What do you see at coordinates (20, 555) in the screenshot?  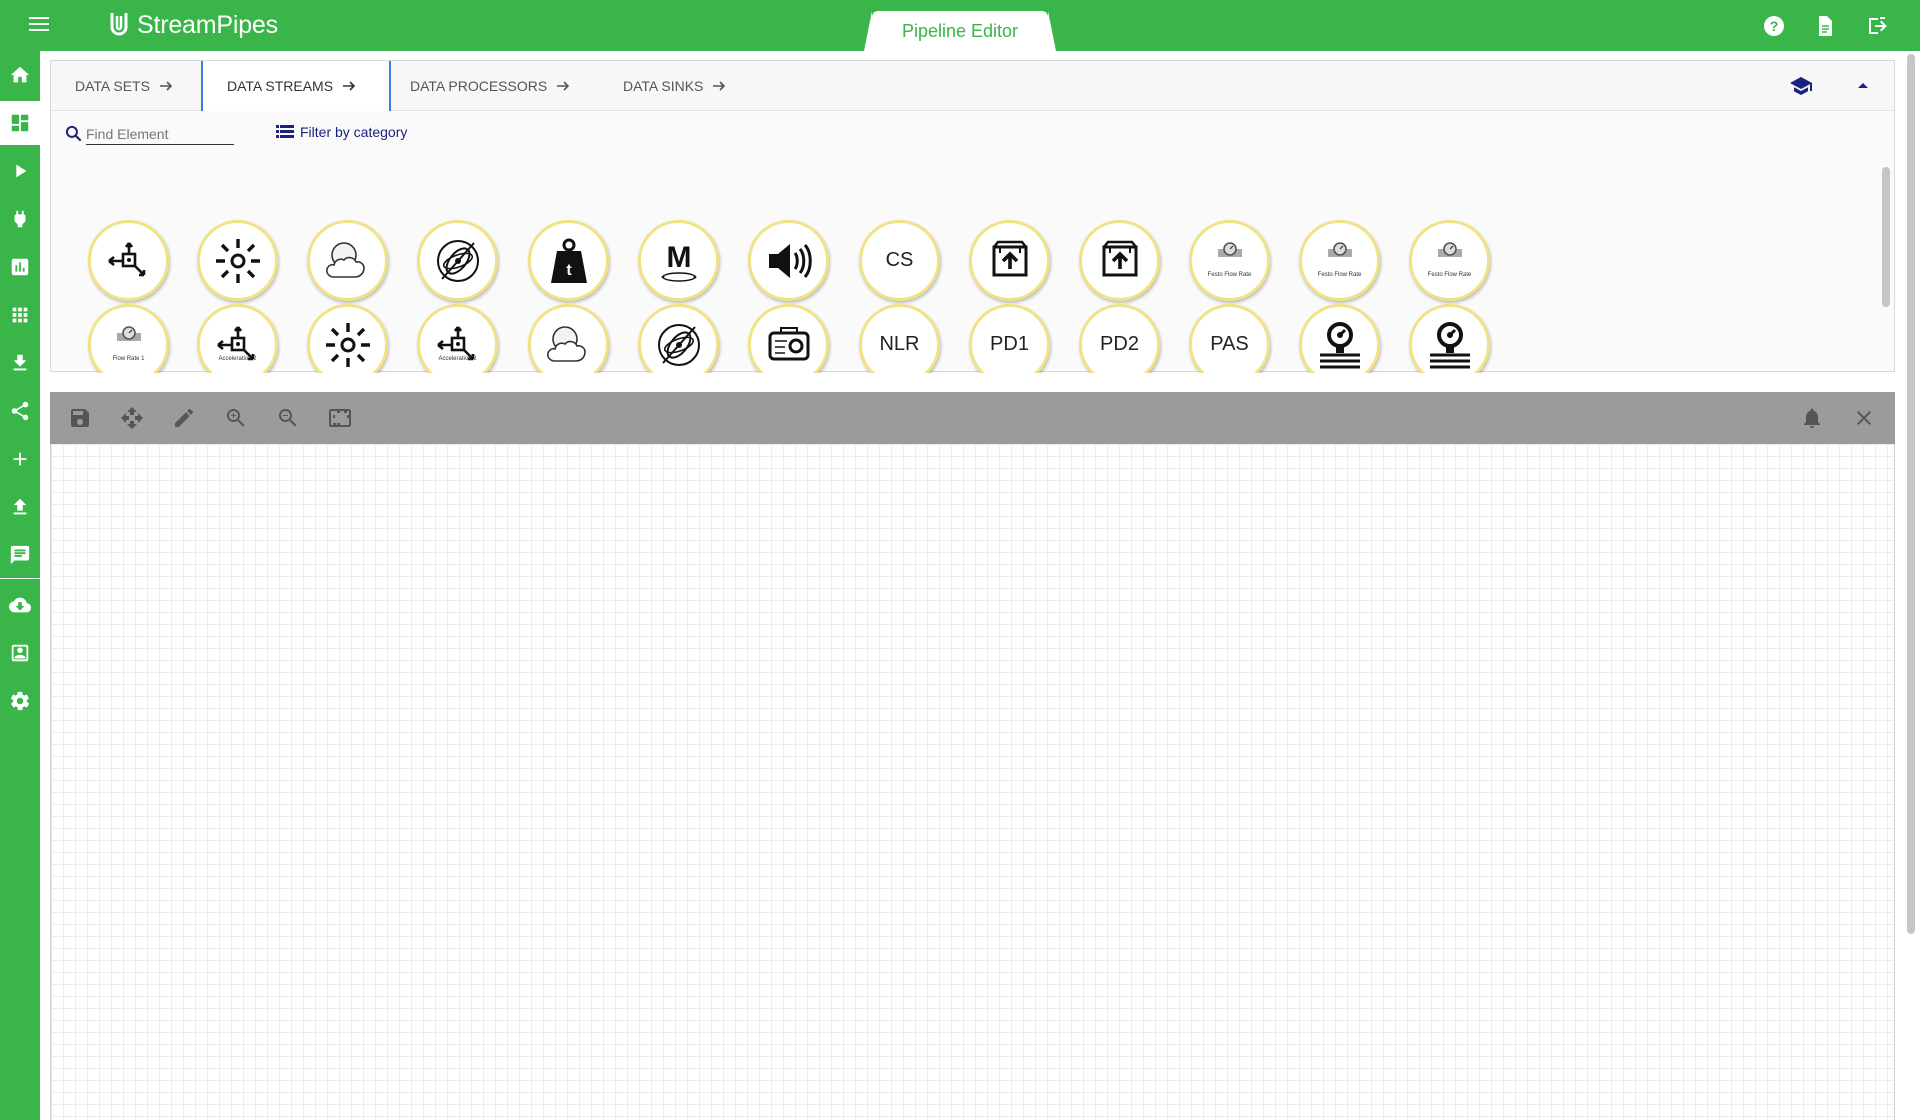 I see `notifications-icon` at bounding box center [20, 555].